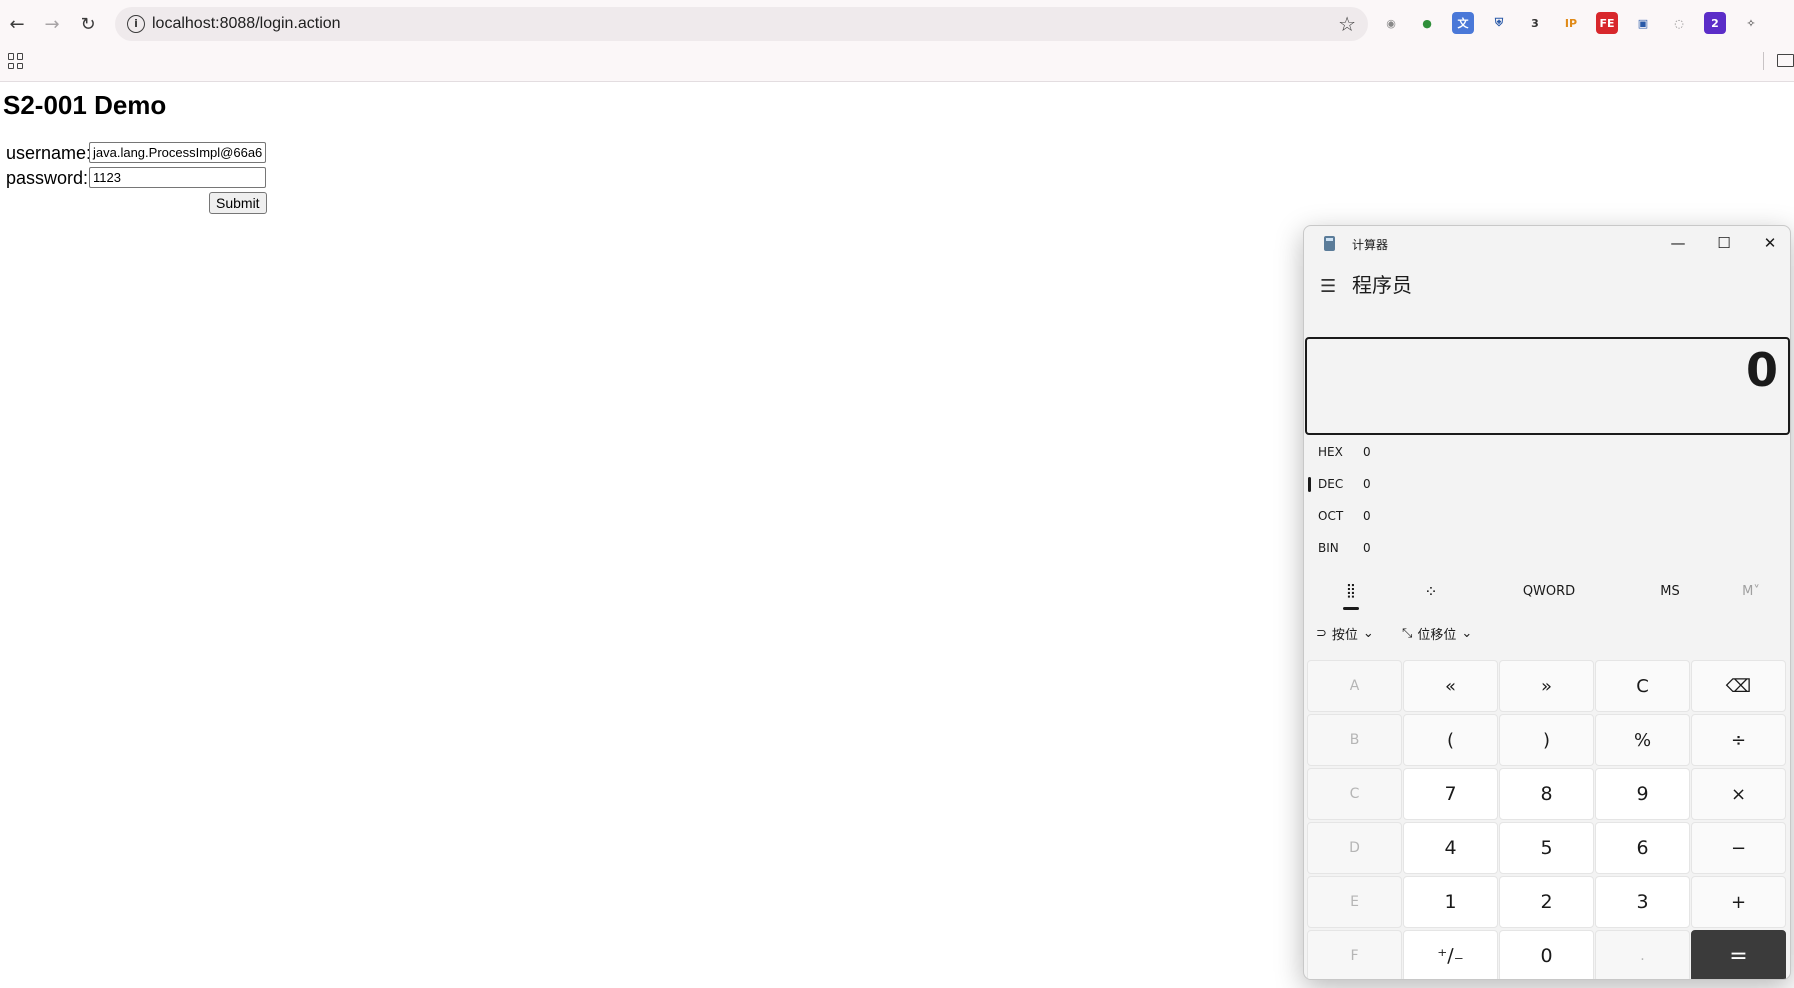  Describe the element at coordinates (1642, 954) in the screenshot. I see `key-decimal: .` at that location.